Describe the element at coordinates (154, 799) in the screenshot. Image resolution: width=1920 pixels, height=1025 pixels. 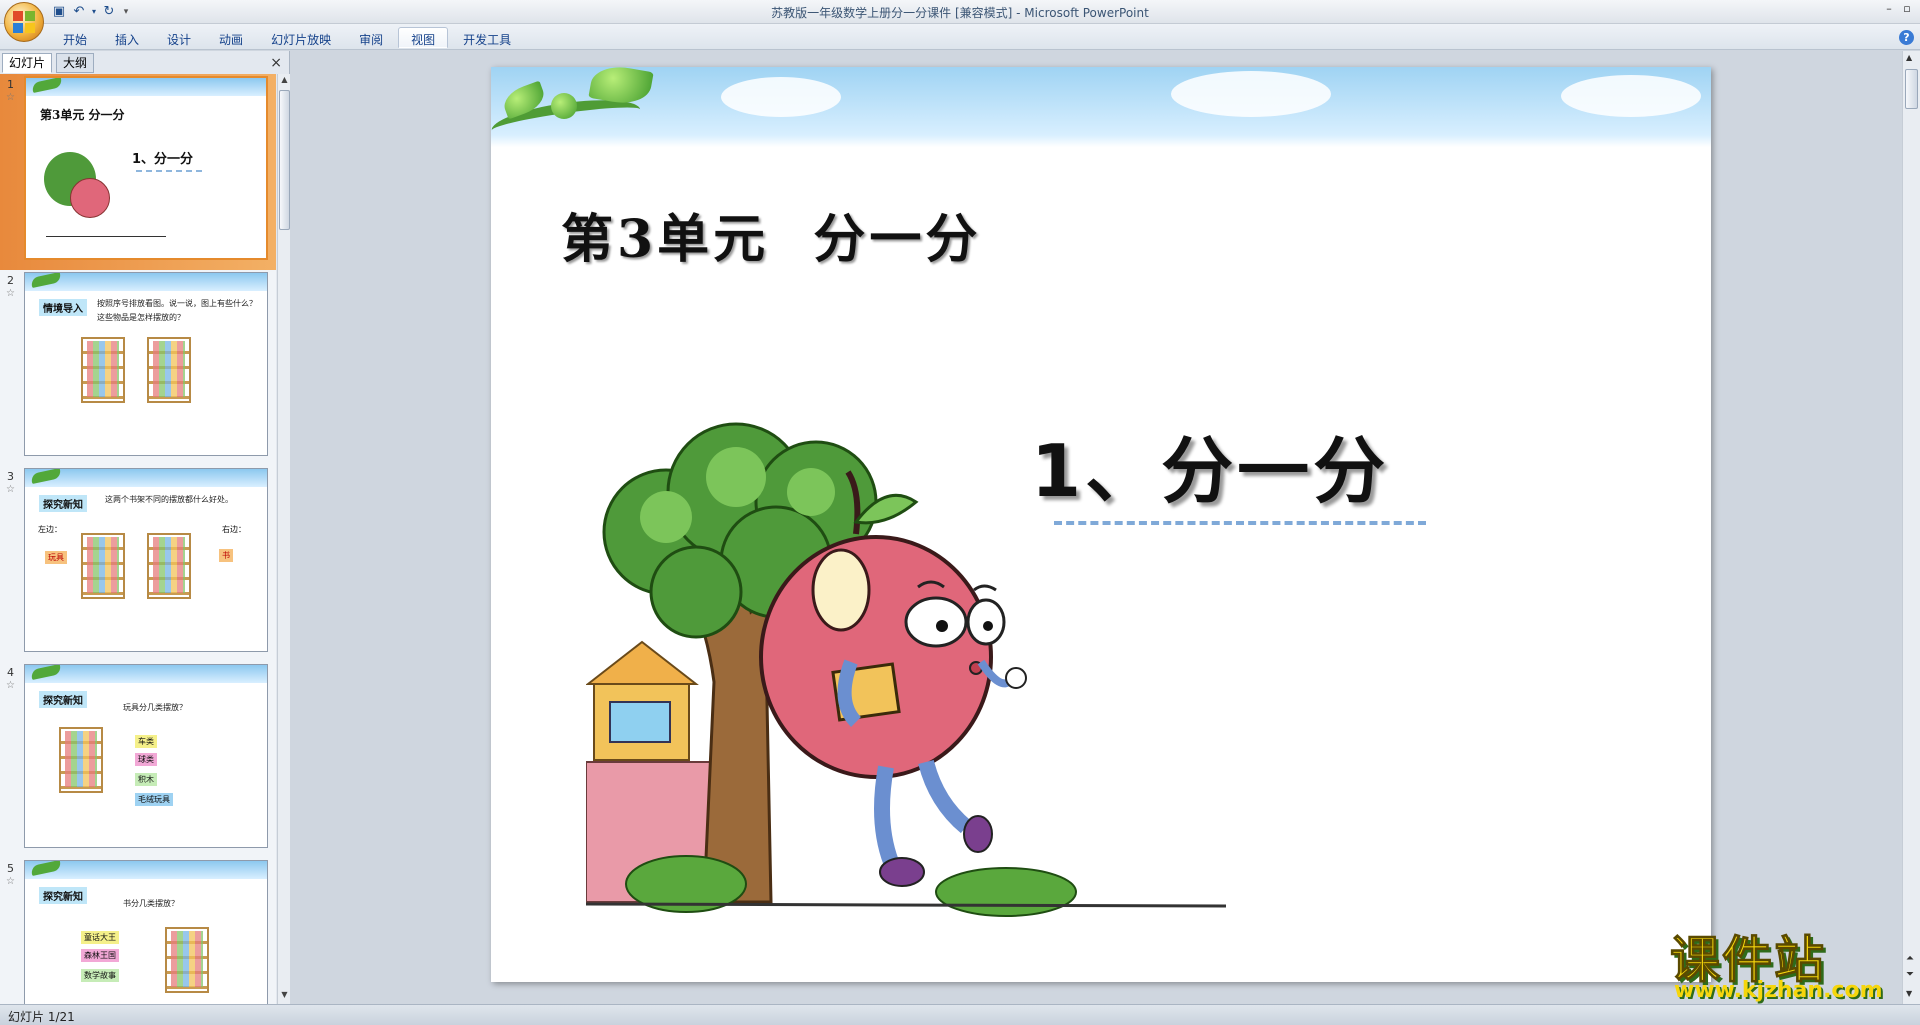
I see `category-tag: 毛绒玩具` at that location.